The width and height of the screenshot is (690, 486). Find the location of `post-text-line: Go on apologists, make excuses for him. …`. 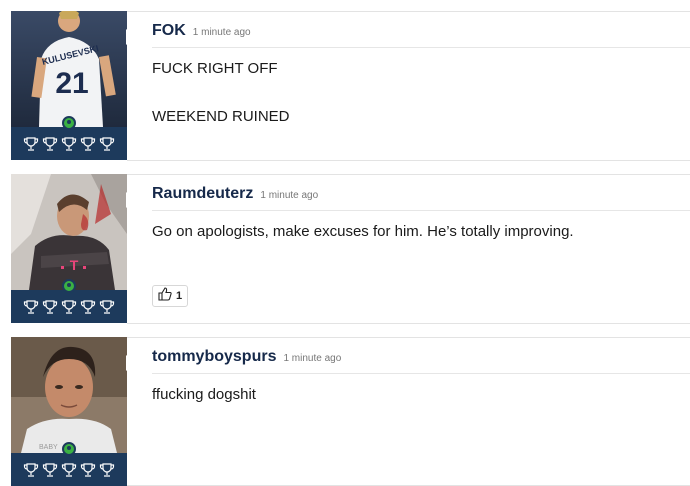

post-text-line: Go on apologists, make excuses for him. … is located at coordinates (363, 231).